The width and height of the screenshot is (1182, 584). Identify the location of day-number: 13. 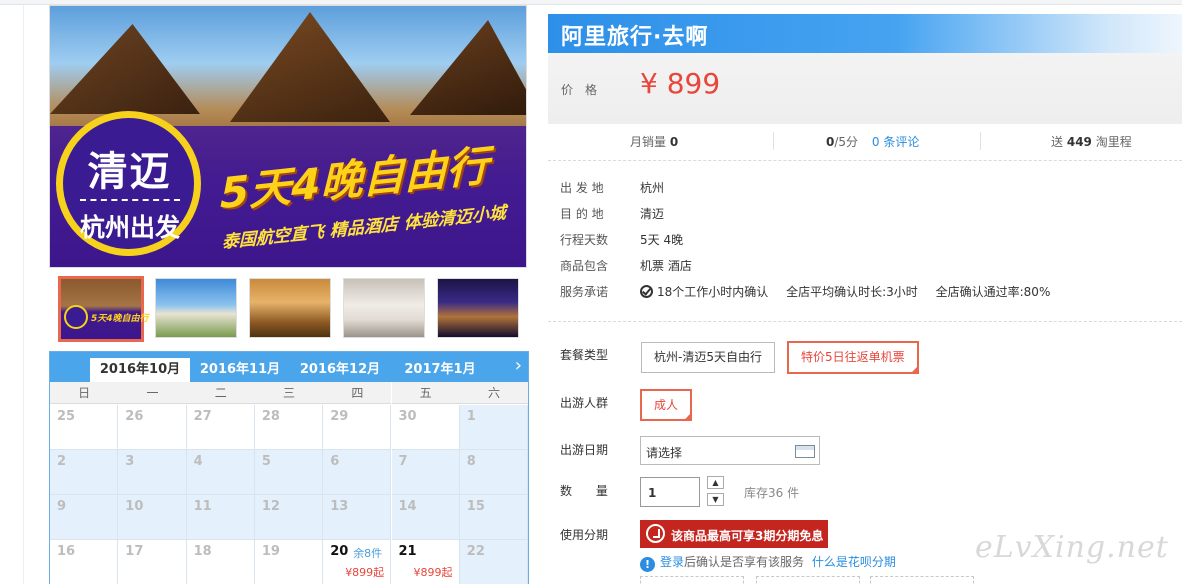
(339, 506).